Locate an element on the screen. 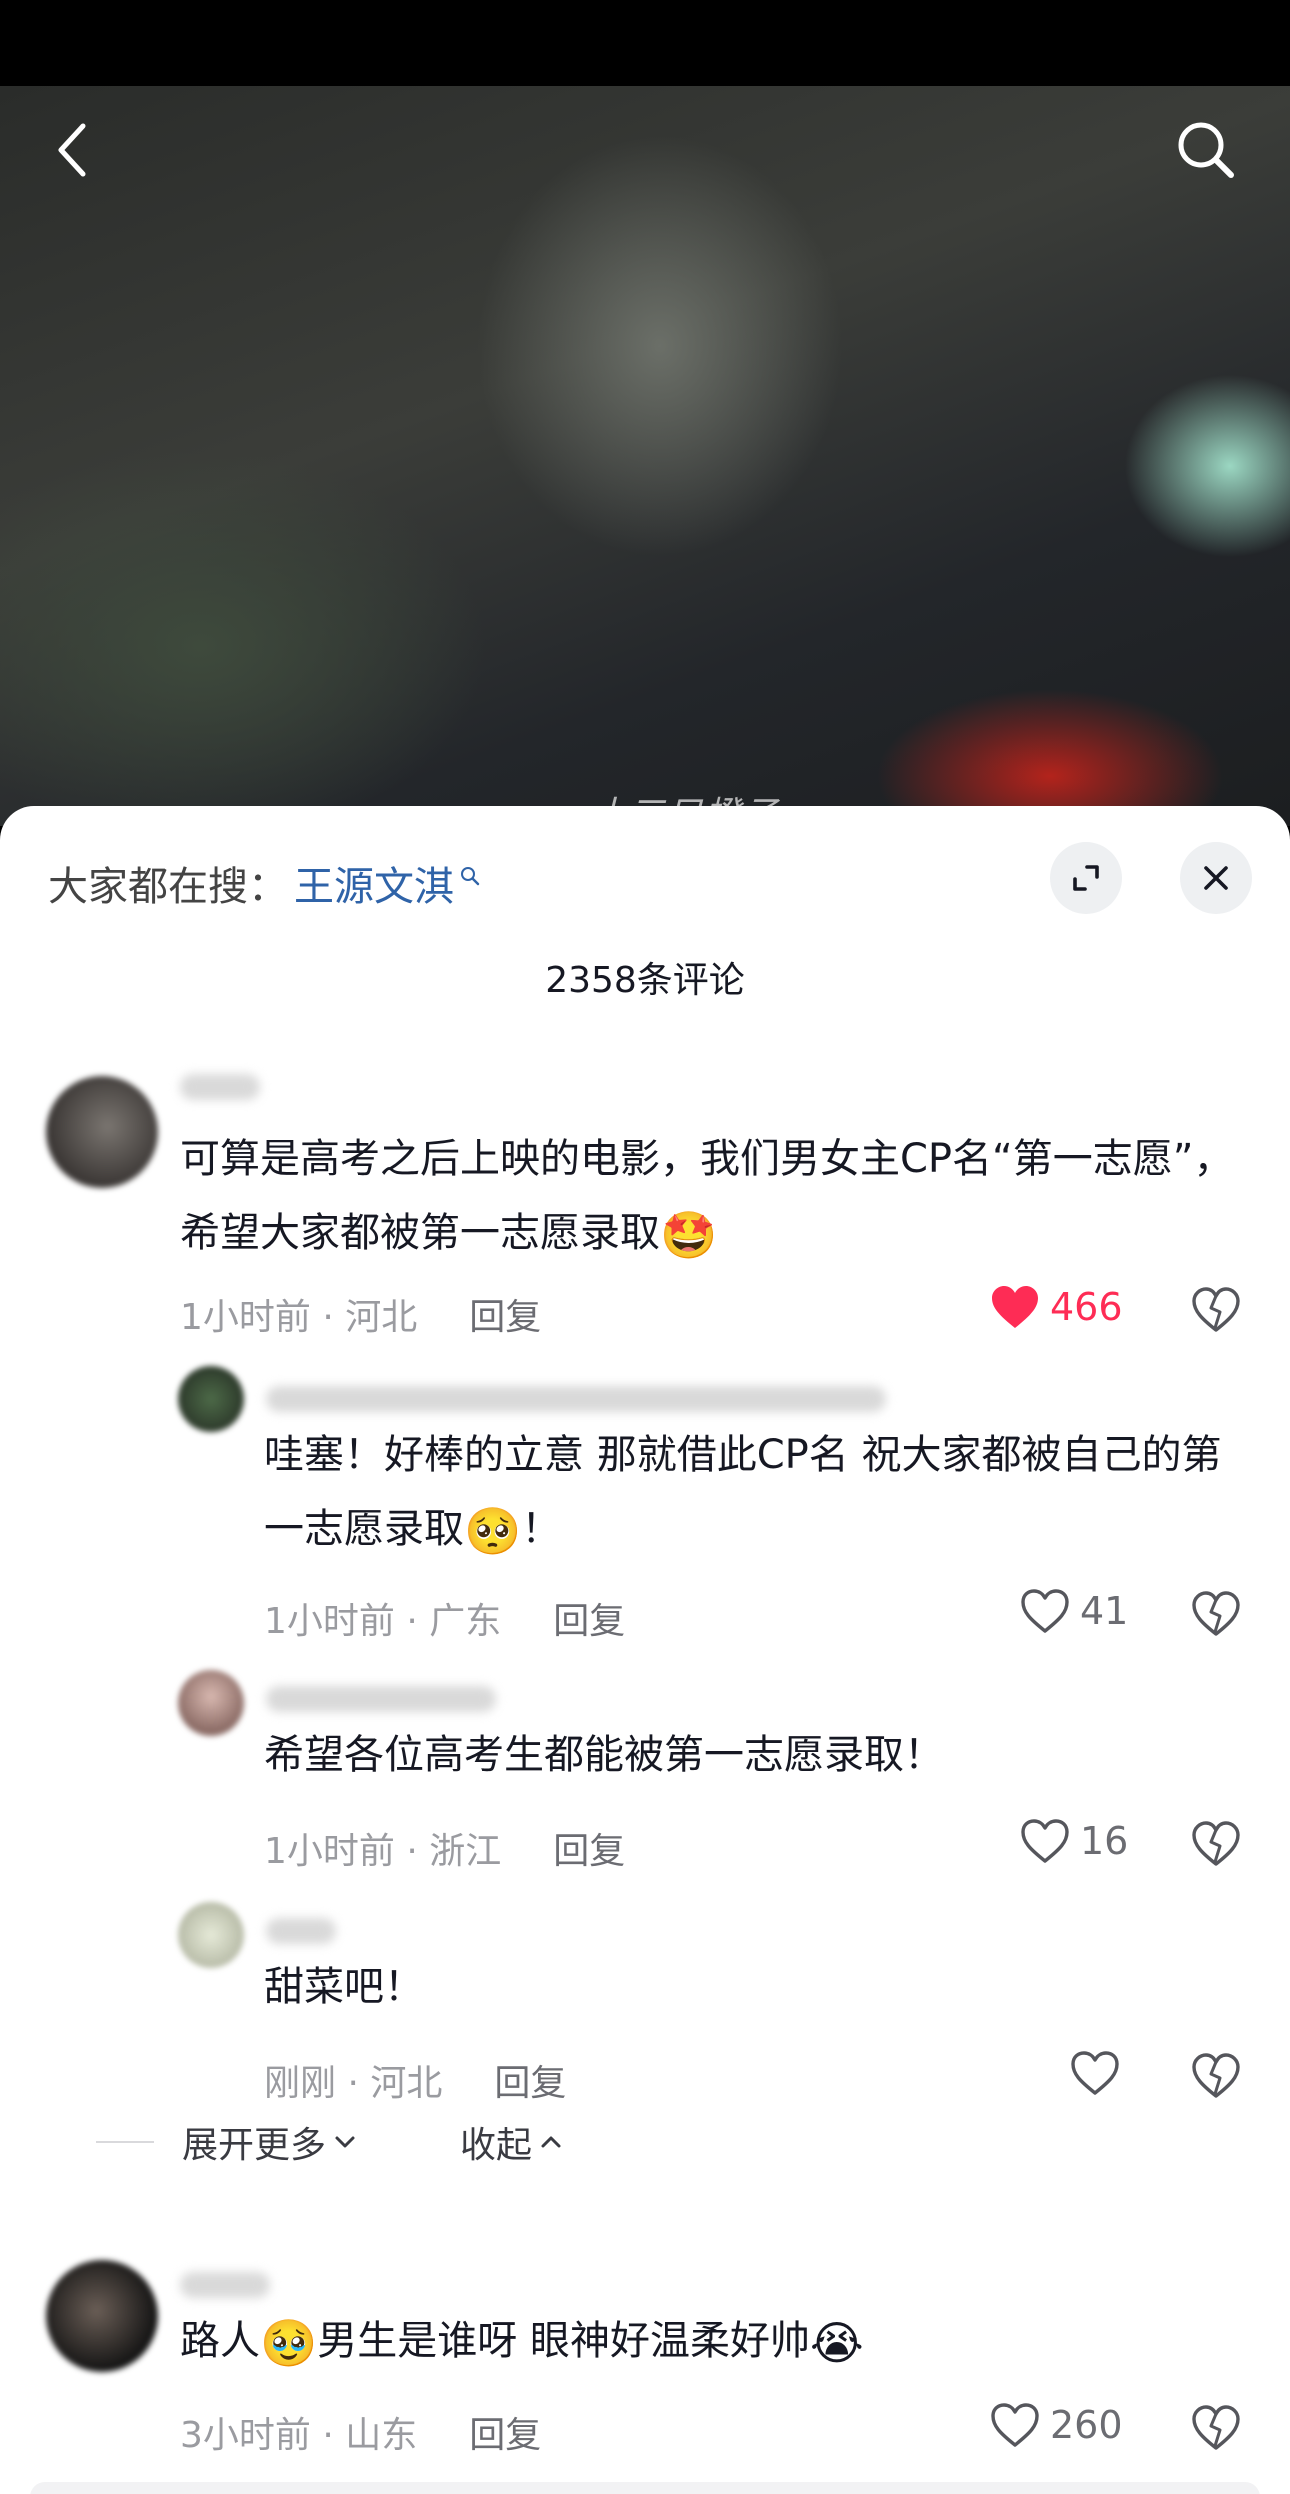  chevron-left-icon is located at coordinates (72, 150).